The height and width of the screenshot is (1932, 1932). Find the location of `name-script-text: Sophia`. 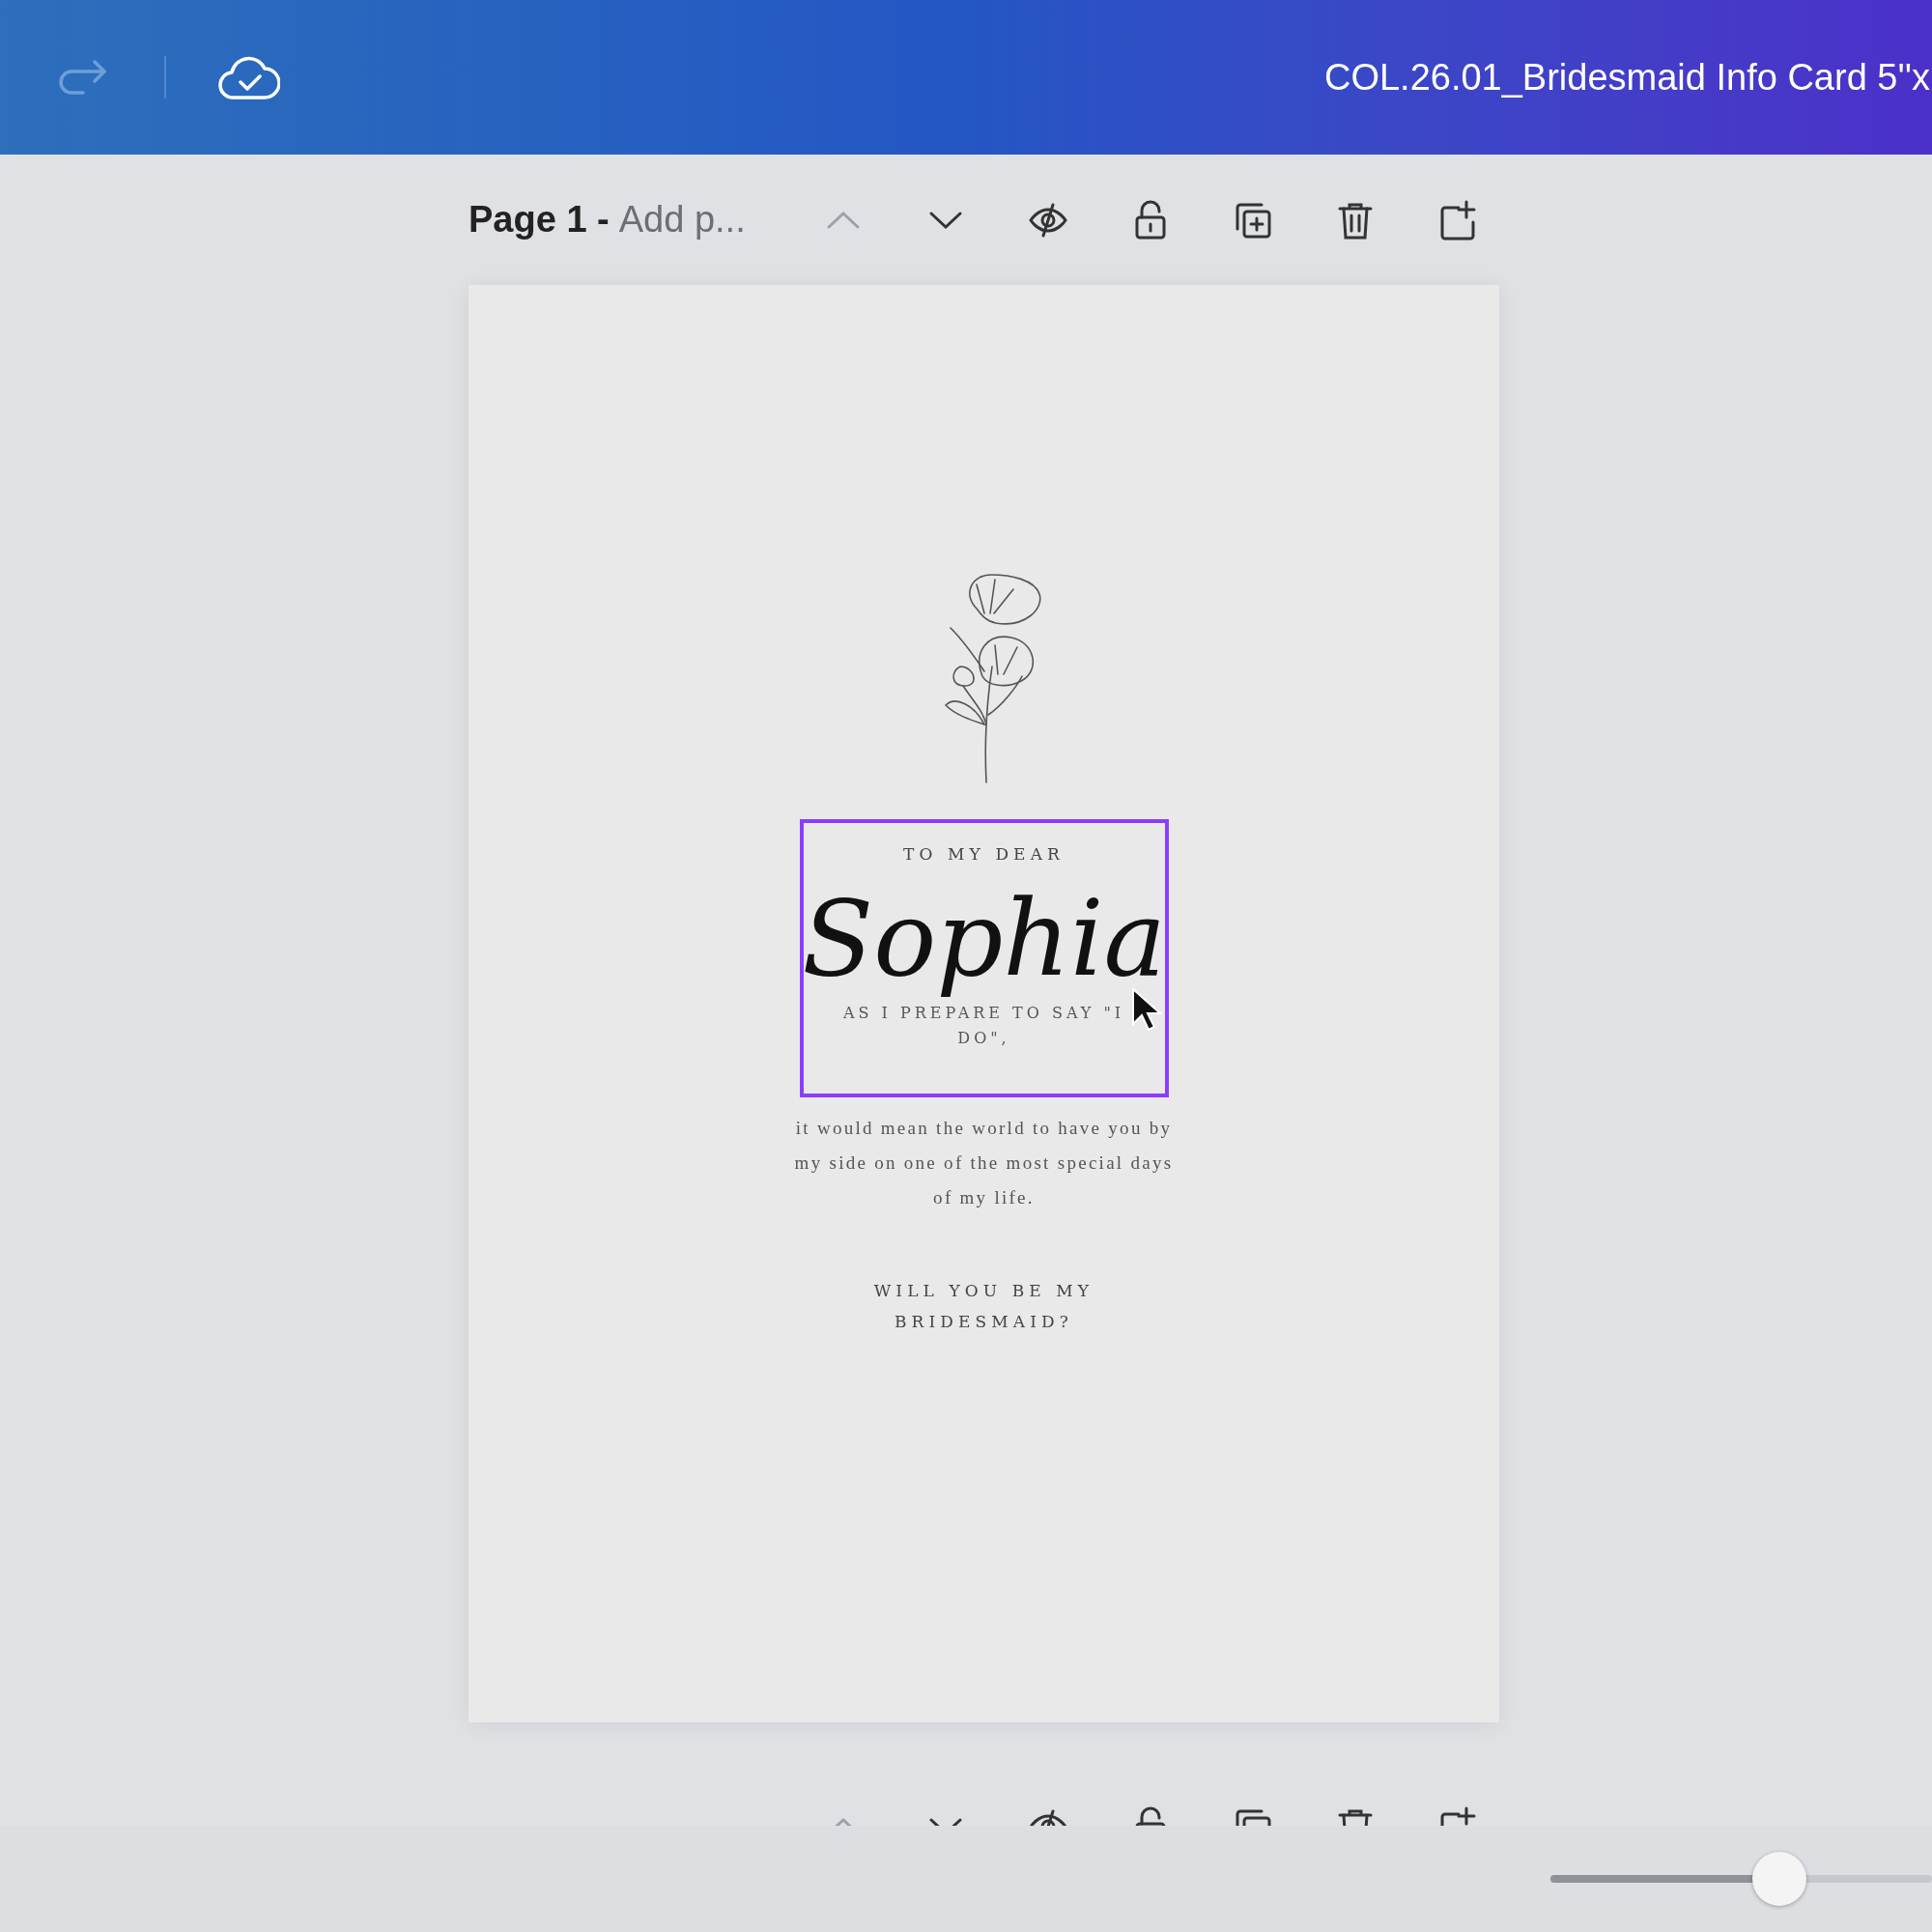

name-script-text: Sophia is located at coordinates (984, 938).